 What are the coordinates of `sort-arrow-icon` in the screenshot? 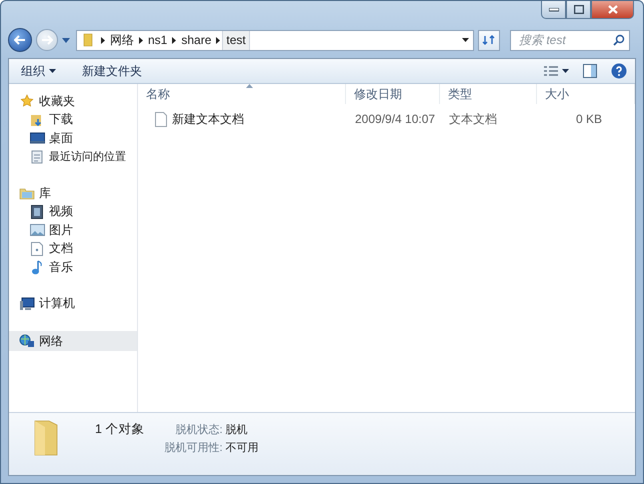 It's located at (249, 86).